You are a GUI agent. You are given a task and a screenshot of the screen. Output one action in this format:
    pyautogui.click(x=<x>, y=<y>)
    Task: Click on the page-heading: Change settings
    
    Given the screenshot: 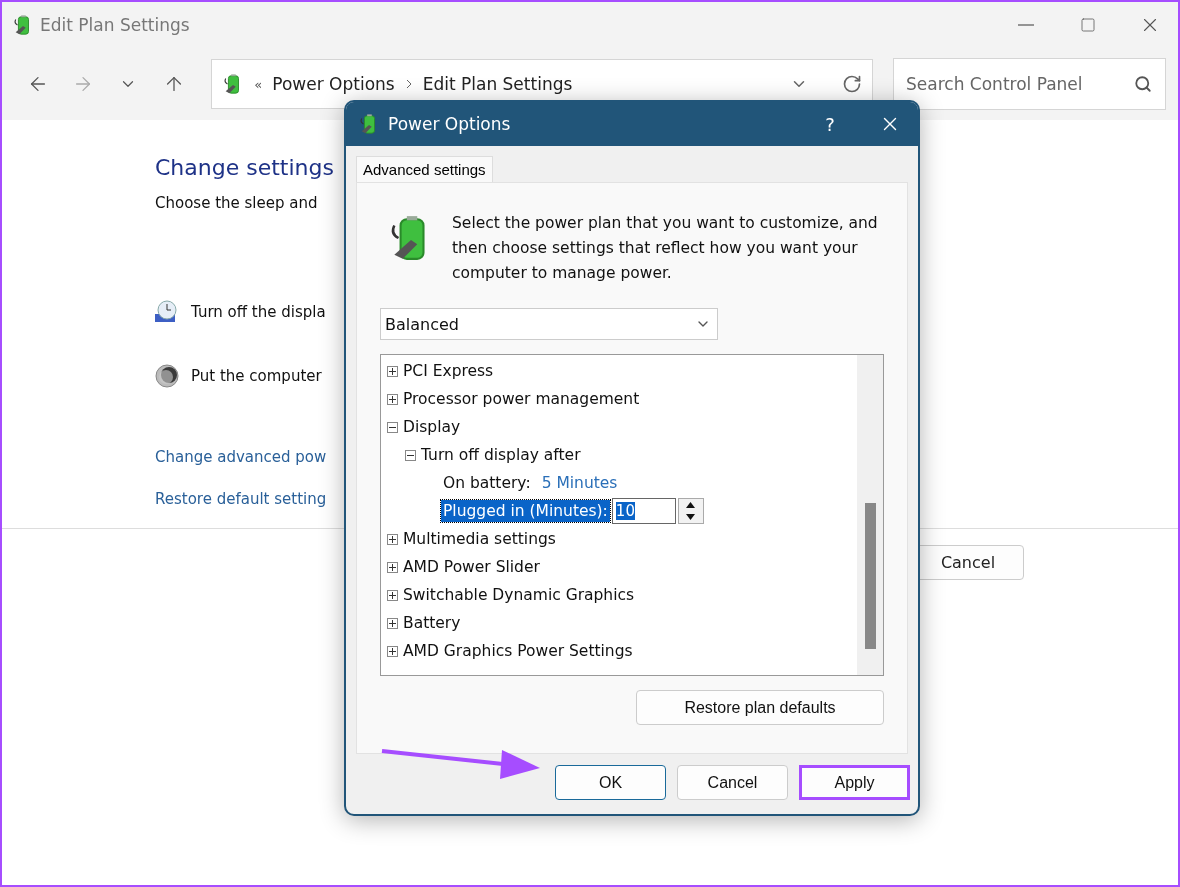 What is the action you would take?
    pyautogui.click(x=244, y=167)
    